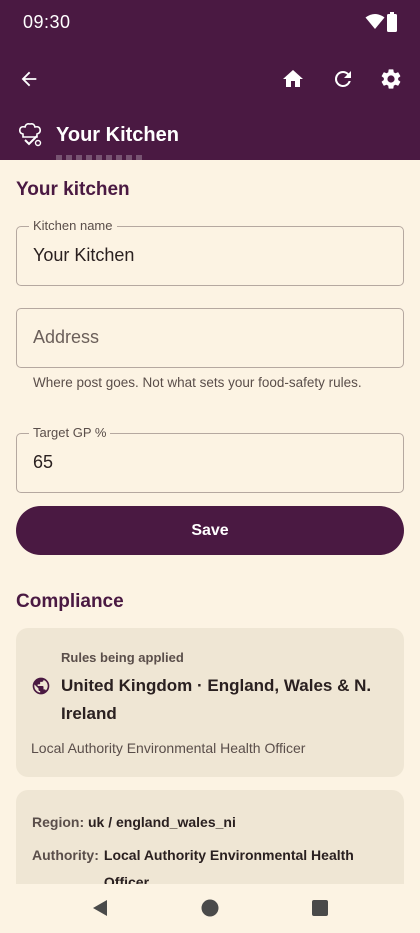 The width and height of the screenshot is (420, 933). Describe the element at coordinates (70, 432) in the screenshot. I see `target-gp-label: Target GP %` at that location.